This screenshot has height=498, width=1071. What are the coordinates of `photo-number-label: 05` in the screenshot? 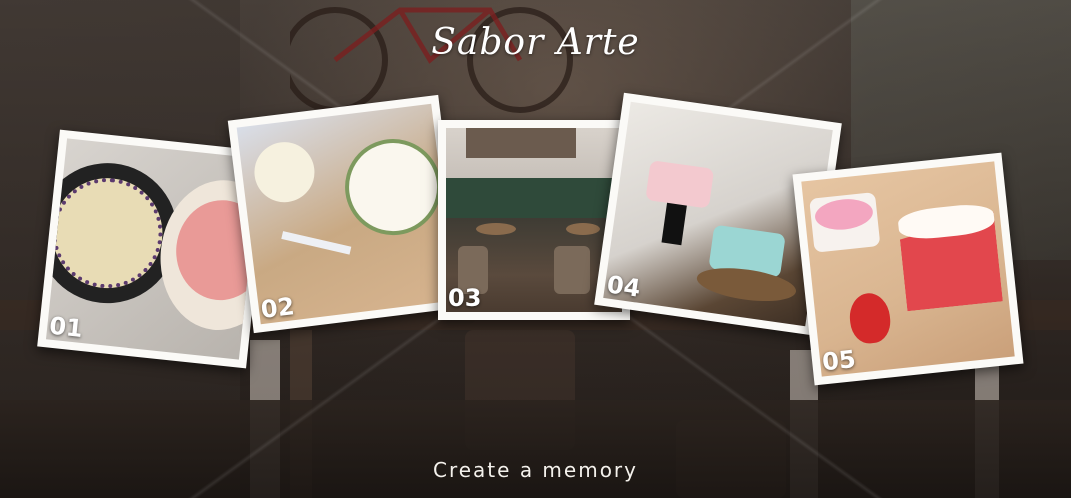 It's located at (838, 361).